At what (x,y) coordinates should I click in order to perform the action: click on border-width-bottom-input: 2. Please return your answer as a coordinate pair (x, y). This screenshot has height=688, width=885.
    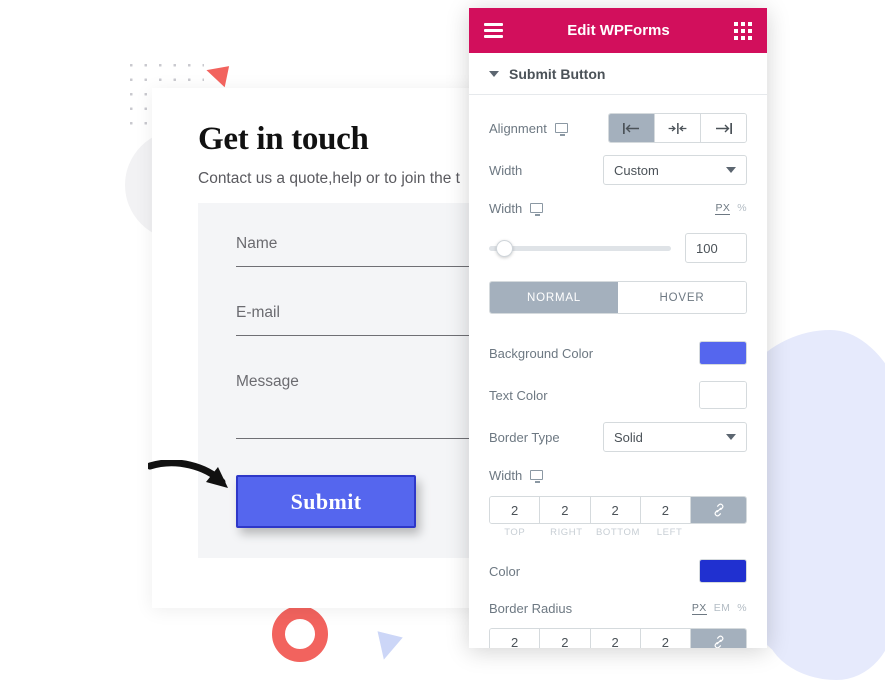
    Looking at the image, I should click on (615, 510).